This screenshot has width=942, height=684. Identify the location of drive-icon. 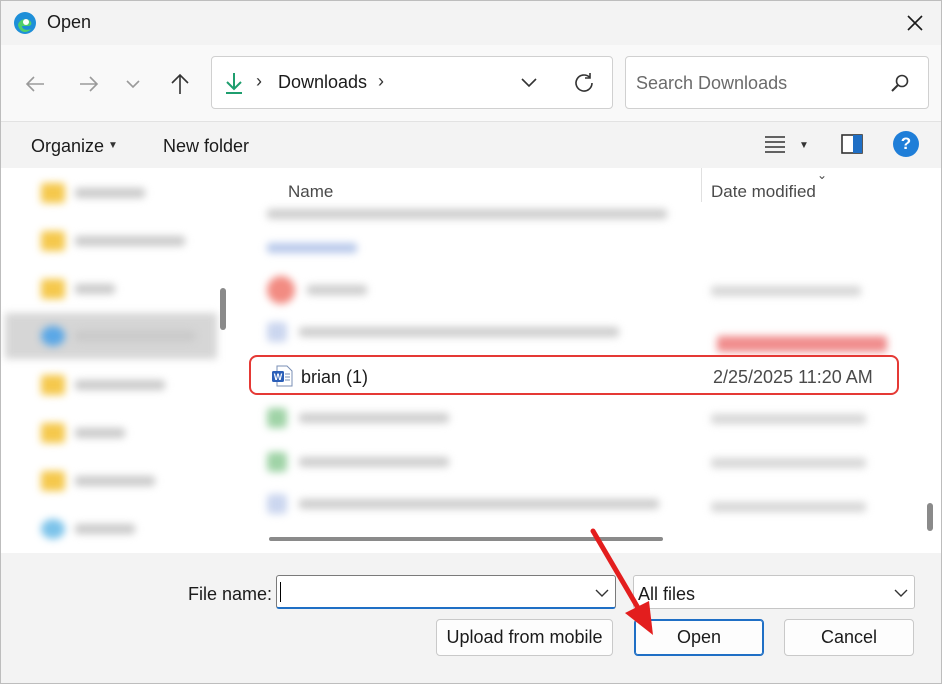
(53, 336).